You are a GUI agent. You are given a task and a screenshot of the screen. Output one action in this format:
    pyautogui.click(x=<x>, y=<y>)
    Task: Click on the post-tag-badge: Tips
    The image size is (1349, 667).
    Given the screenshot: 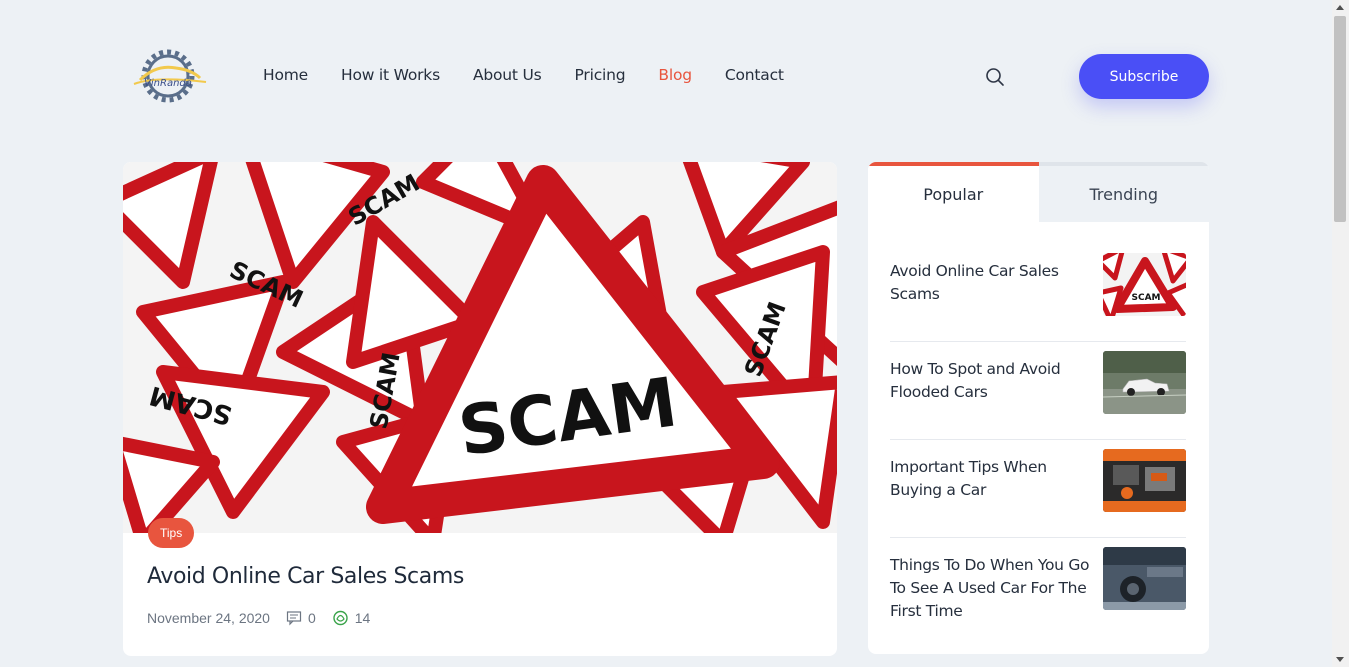 What is the action you would take?
    pyautogui.click(x=171, y=533)
    